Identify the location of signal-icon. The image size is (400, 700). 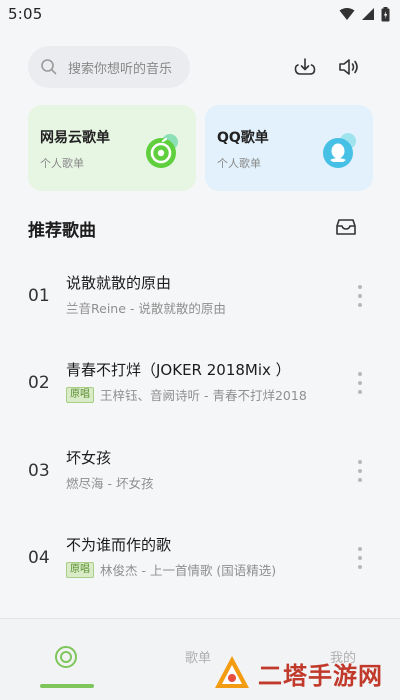
(368, 14).